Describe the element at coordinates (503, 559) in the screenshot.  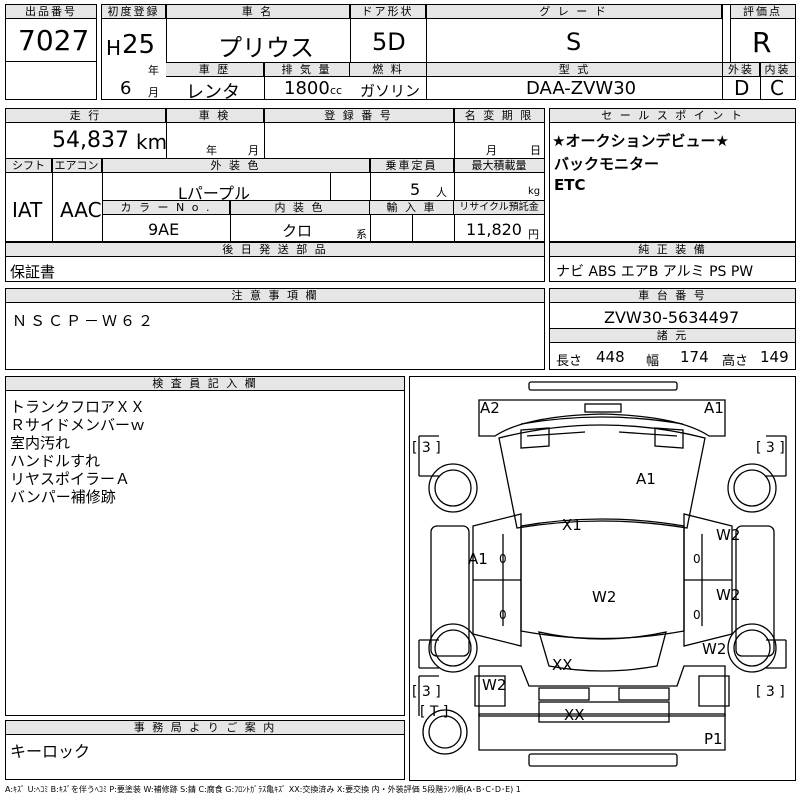
I see `mark-zero-left-1: 0` at that location.